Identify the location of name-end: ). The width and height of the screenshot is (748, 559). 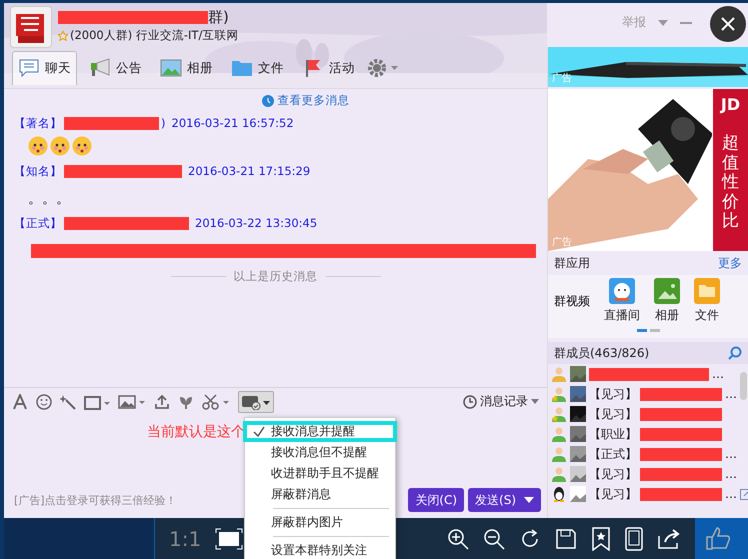
(163, 123).